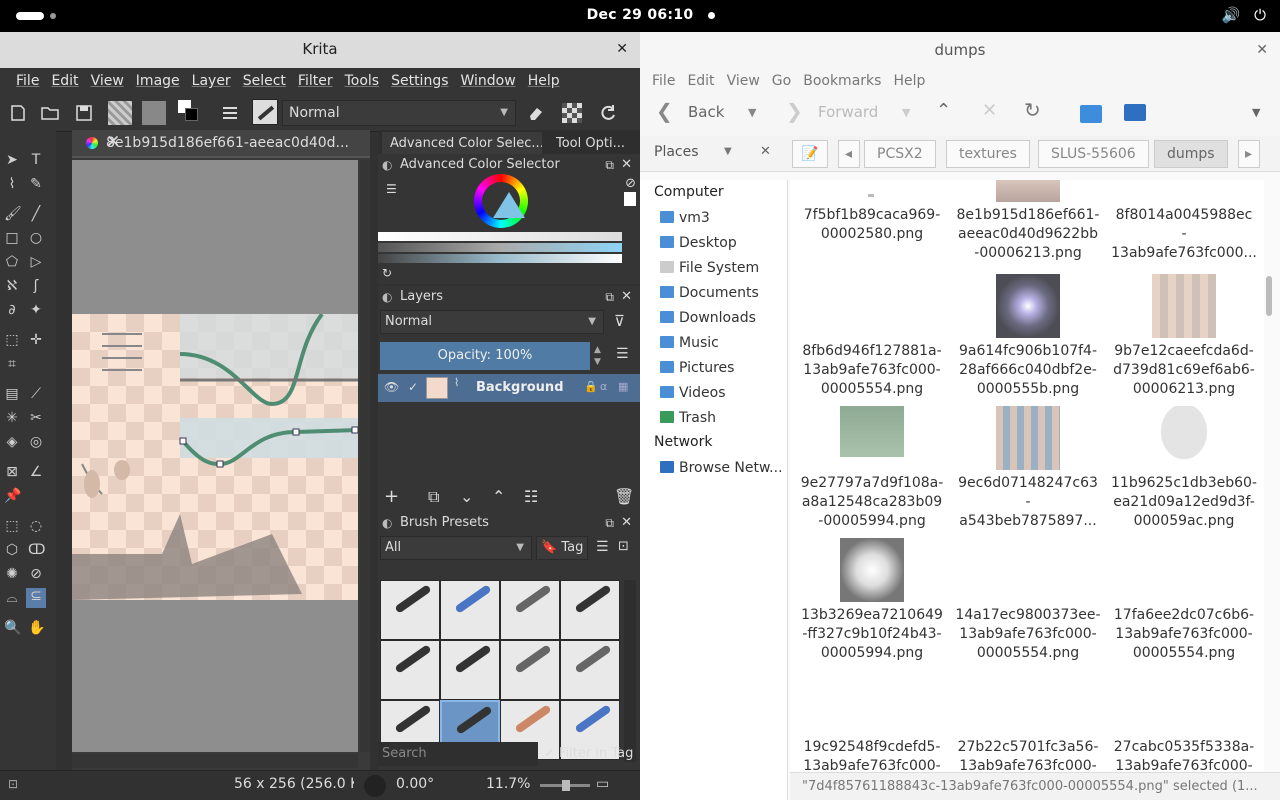  I want to click on assistant-tool-icon: ⊠, so click(12, 472).